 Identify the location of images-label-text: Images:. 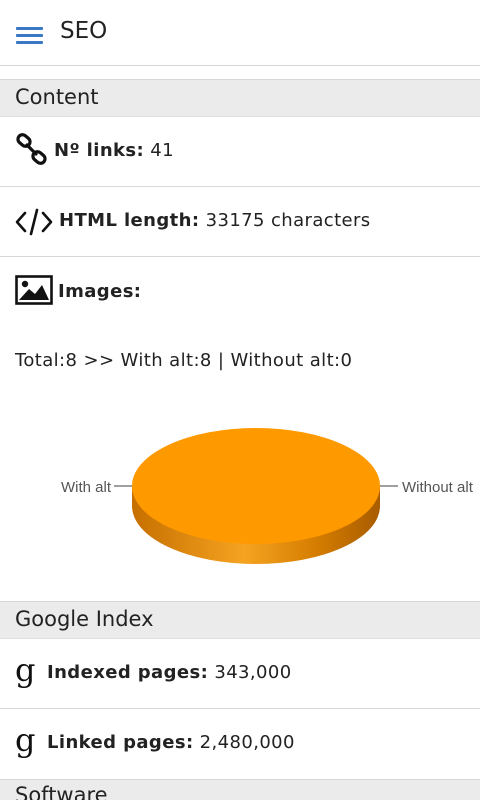
(99, 291).